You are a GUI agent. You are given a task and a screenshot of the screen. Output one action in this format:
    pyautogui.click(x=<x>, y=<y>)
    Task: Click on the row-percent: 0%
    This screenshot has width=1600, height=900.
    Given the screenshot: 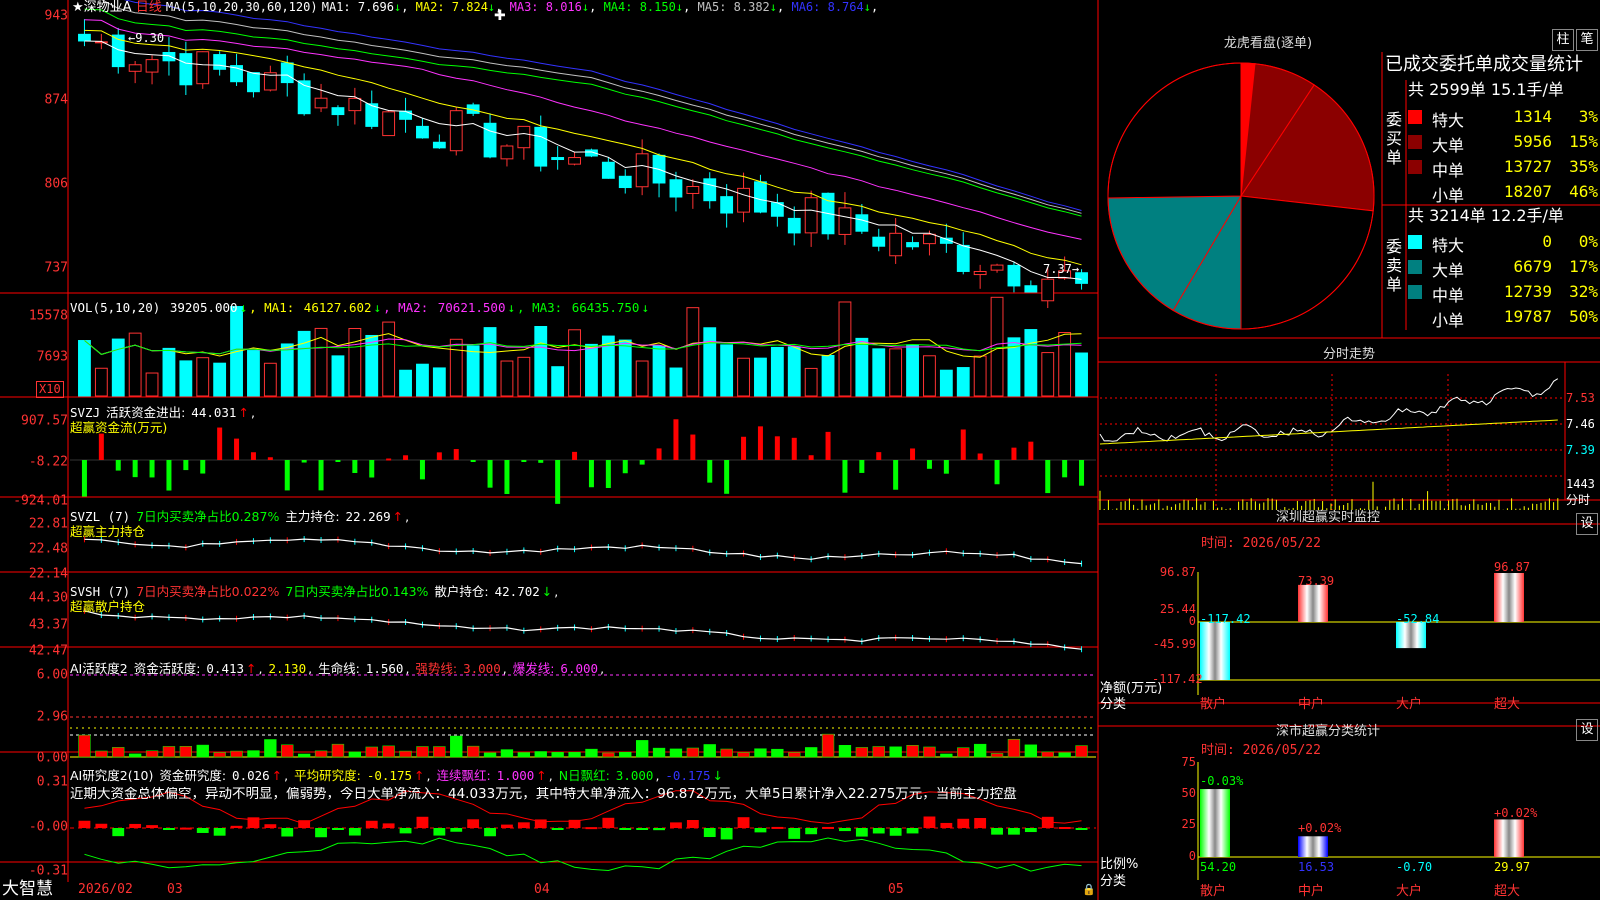 What is the action you would take?
    pyautogui.click(x=1588, y=241)
    